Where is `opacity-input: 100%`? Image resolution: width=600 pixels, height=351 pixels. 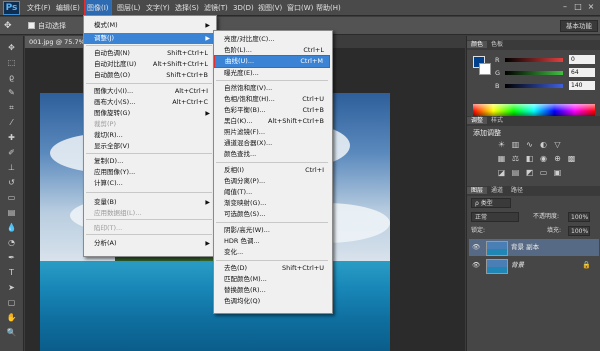 opacity-input: 100% is located at coordinates (579, 217).